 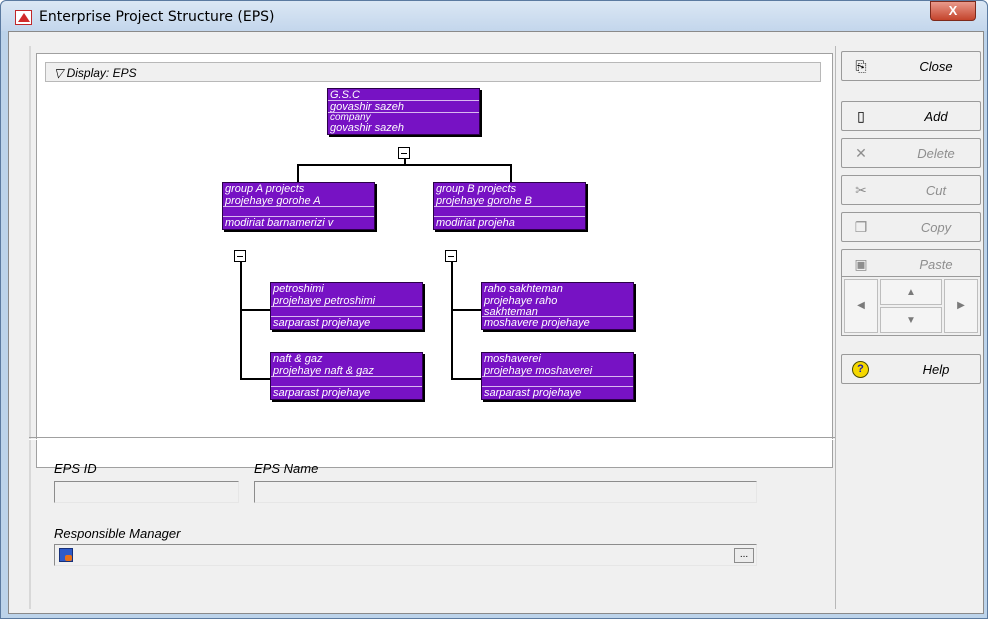 I want to click on help-icon: ?, so click(x=860, y=369).